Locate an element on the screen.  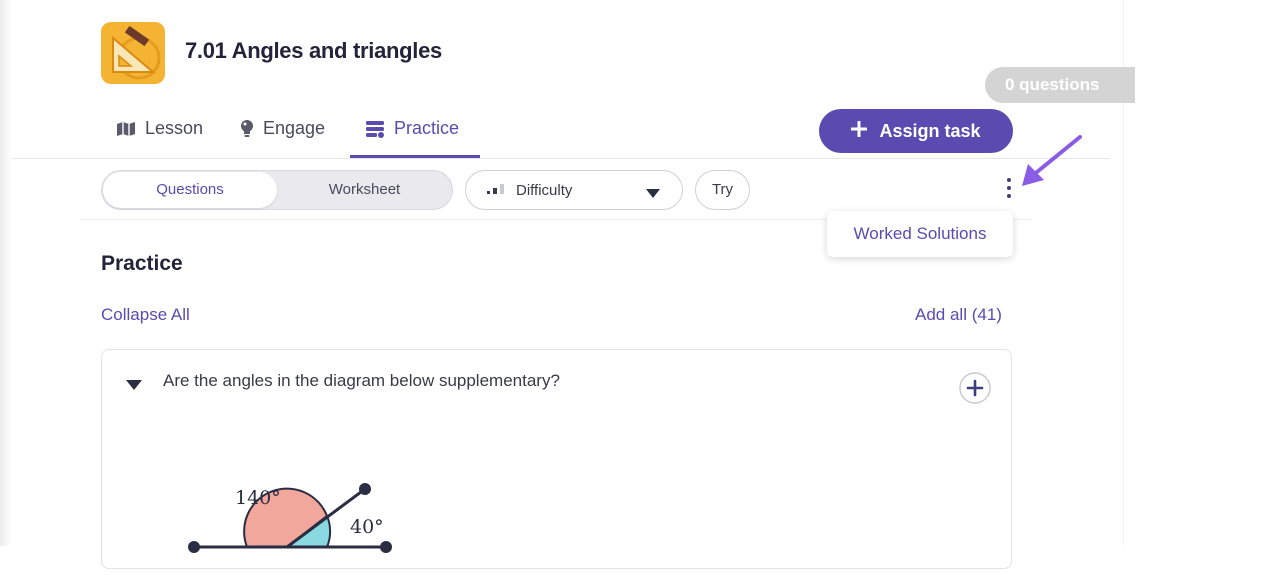
view-toggle: Questions Worksheet is located at coordinates (277, 190).